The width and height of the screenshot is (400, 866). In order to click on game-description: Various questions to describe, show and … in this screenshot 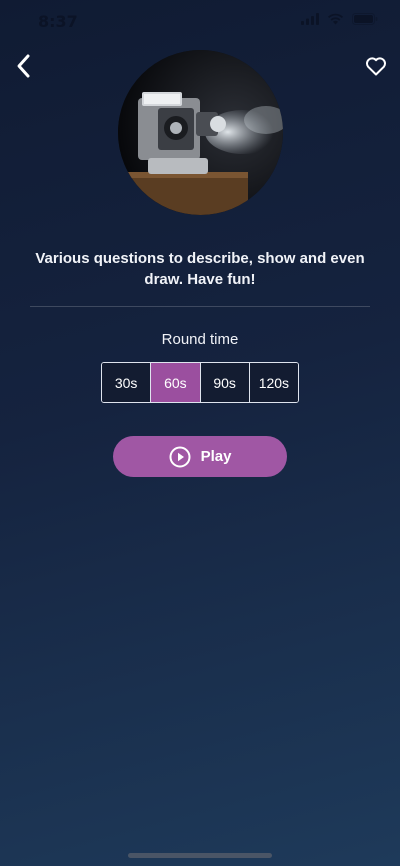, I will do `click(200, 269)`.